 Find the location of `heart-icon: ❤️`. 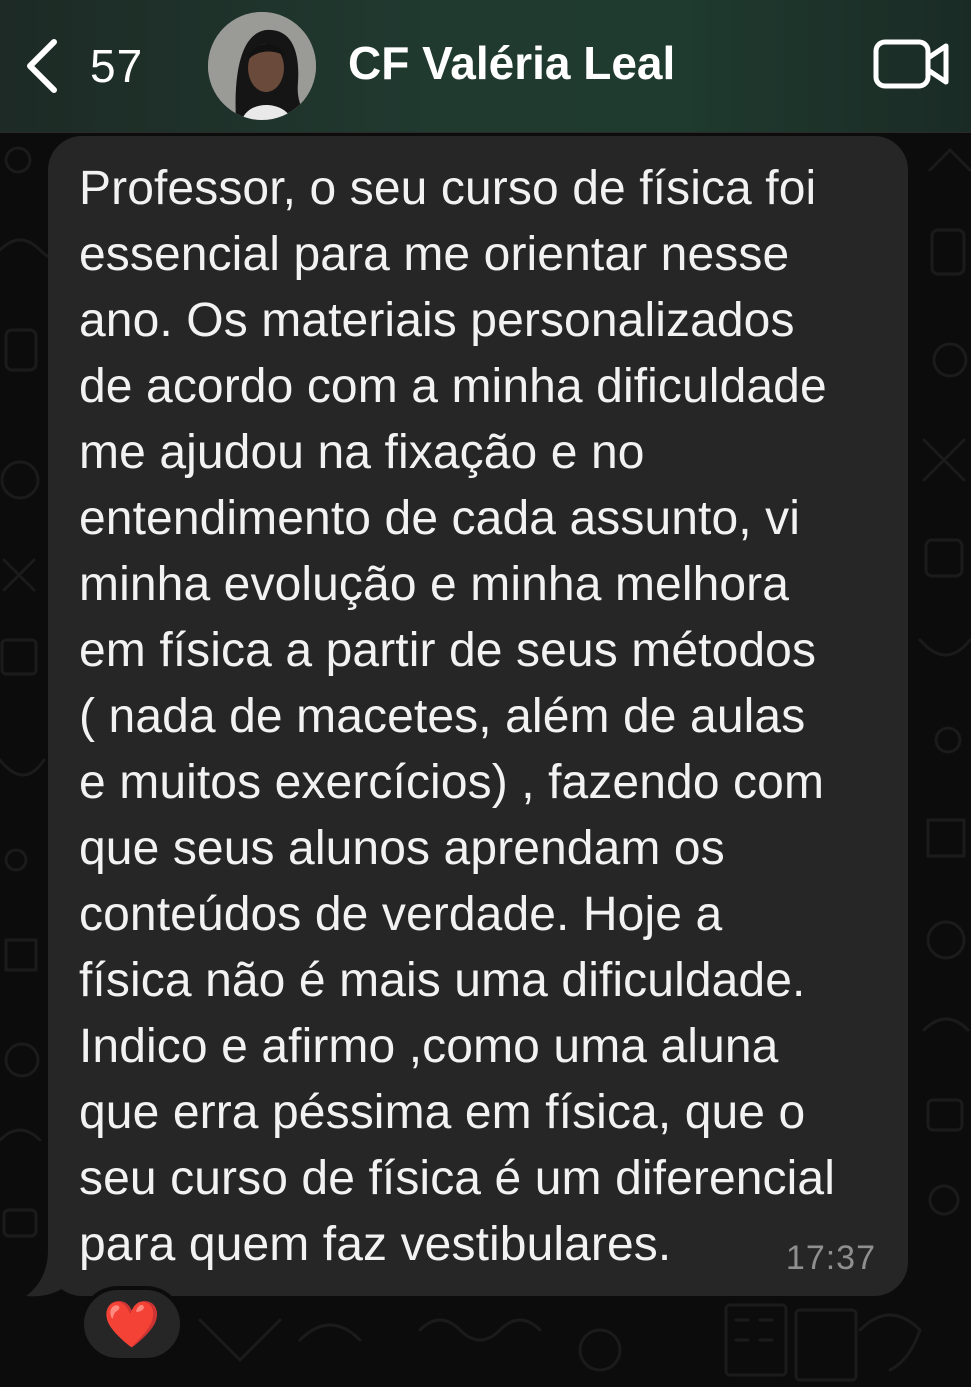

heart-icon: ❤️ is located at coordinates (132, 1323).